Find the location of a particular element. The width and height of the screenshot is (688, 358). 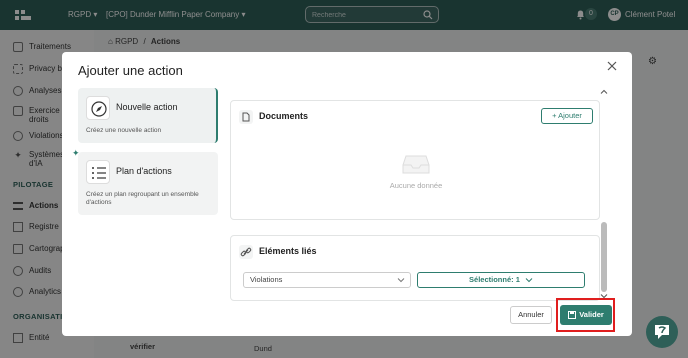

linked-elements-title: Eléments liés is located at coordinates (288, 251).